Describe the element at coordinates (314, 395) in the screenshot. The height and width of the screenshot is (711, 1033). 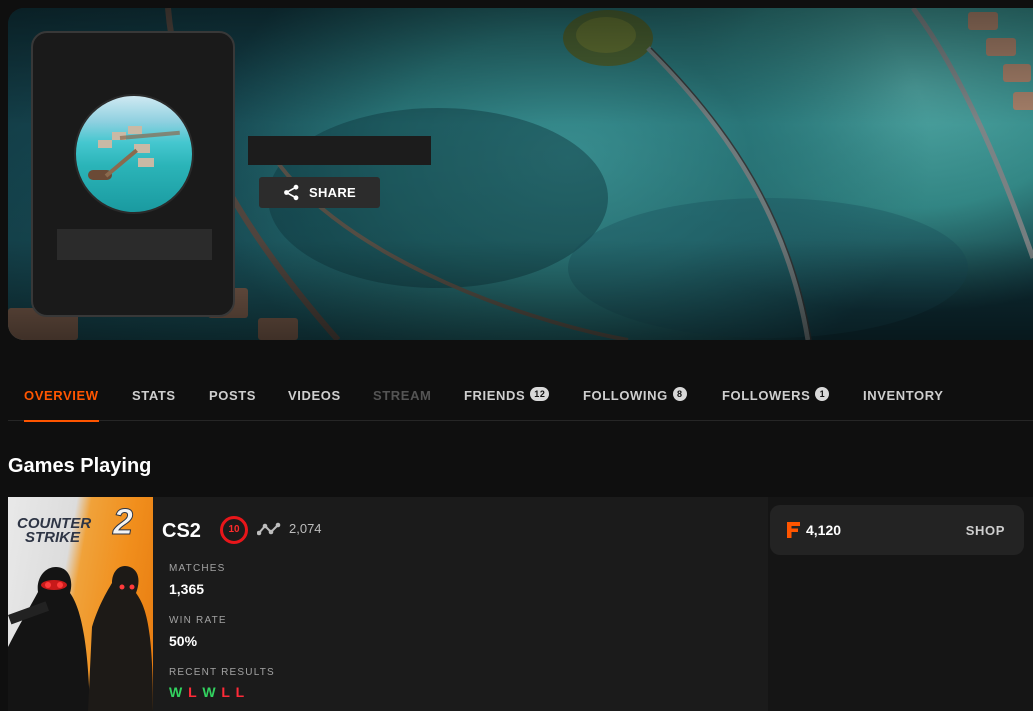
I see `tab-label: VIDEOS` at that location.